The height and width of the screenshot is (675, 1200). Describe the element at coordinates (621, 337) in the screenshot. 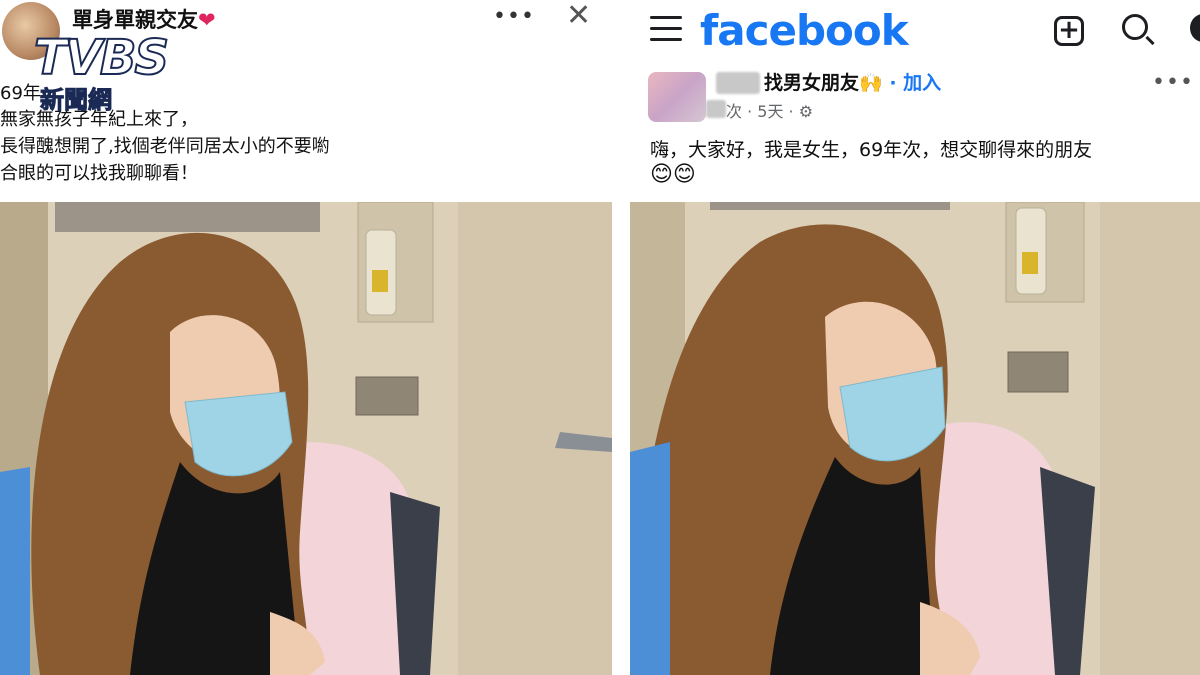

I see `panel-divider` at that location.